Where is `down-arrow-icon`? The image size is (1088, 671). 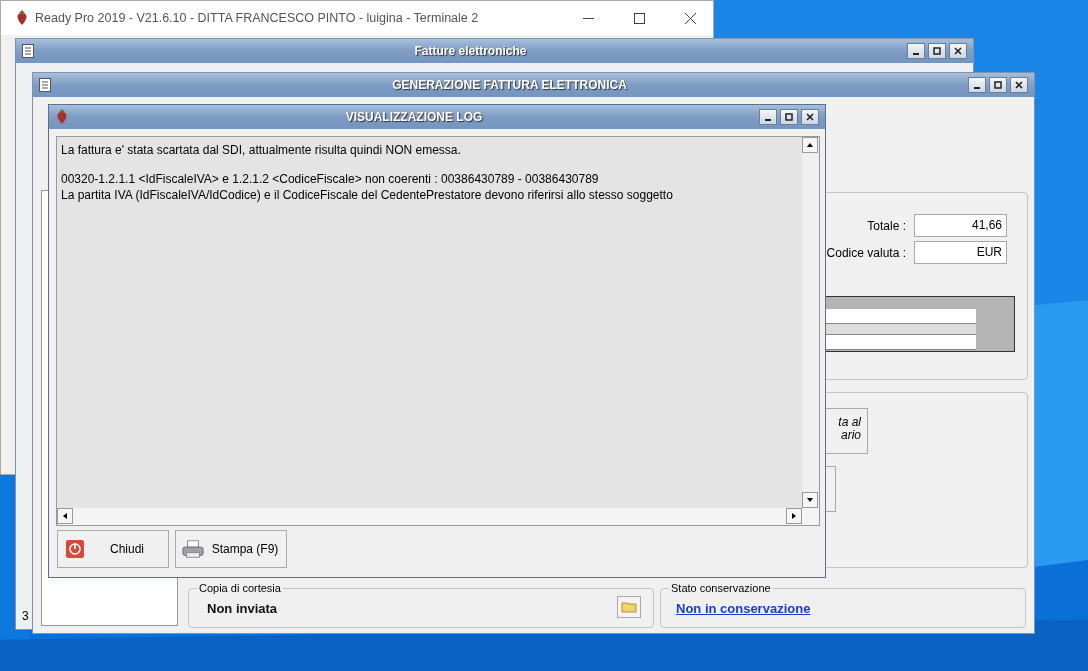
down-arrow-icon is located at coordinates (810, 500).